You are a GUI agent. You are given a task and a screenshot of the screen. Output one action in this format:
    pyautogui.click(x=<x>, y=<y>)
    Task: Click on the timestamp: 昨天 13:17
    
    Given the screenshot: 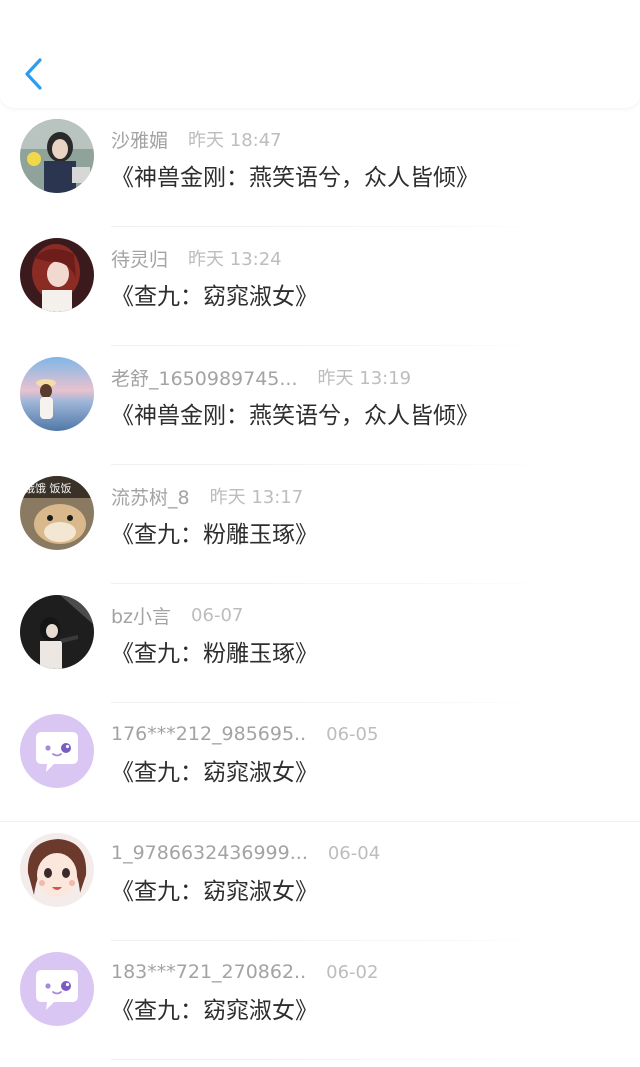 What is the action you would take?
    pyautogui.click(x=256, y=497)
    